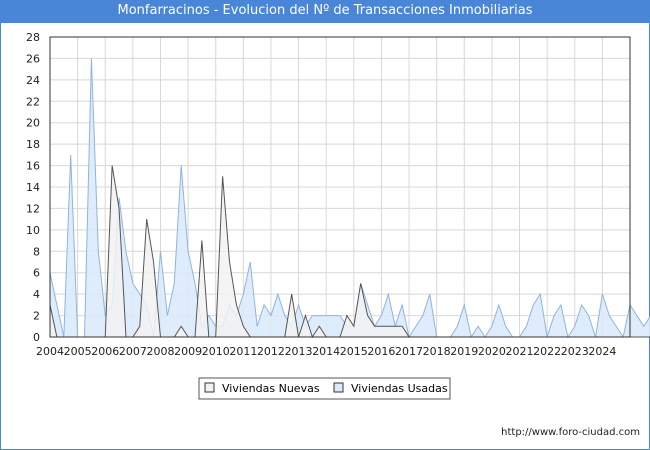 The width and height of the screenshot is (650, 450). Describe the element at coordinates (33, 37) in the screenshot. I see `y-tick-label: 28` at that location.